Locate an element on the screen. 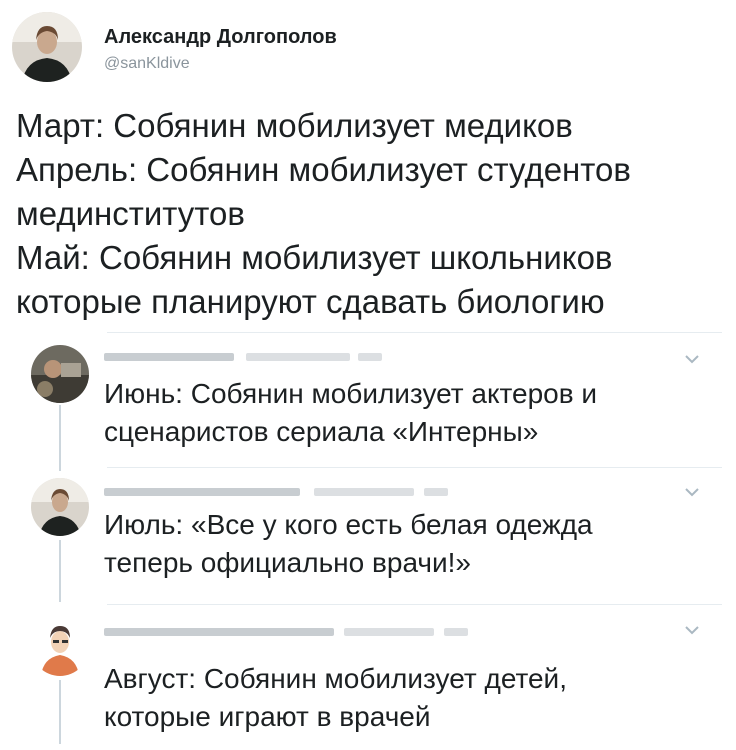  author-name: Александр Долгополов is located at coordinates (220, 37).